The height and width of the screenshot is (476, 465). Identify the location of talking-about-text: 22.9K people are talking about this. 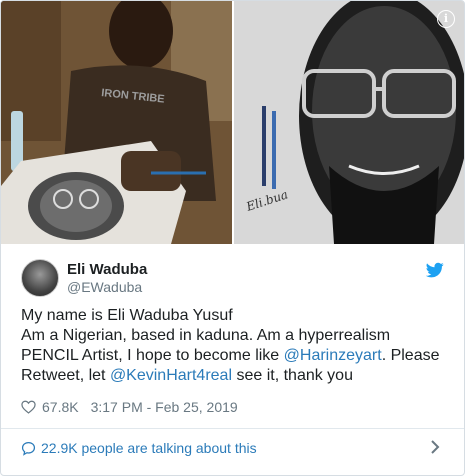
(149, 448).